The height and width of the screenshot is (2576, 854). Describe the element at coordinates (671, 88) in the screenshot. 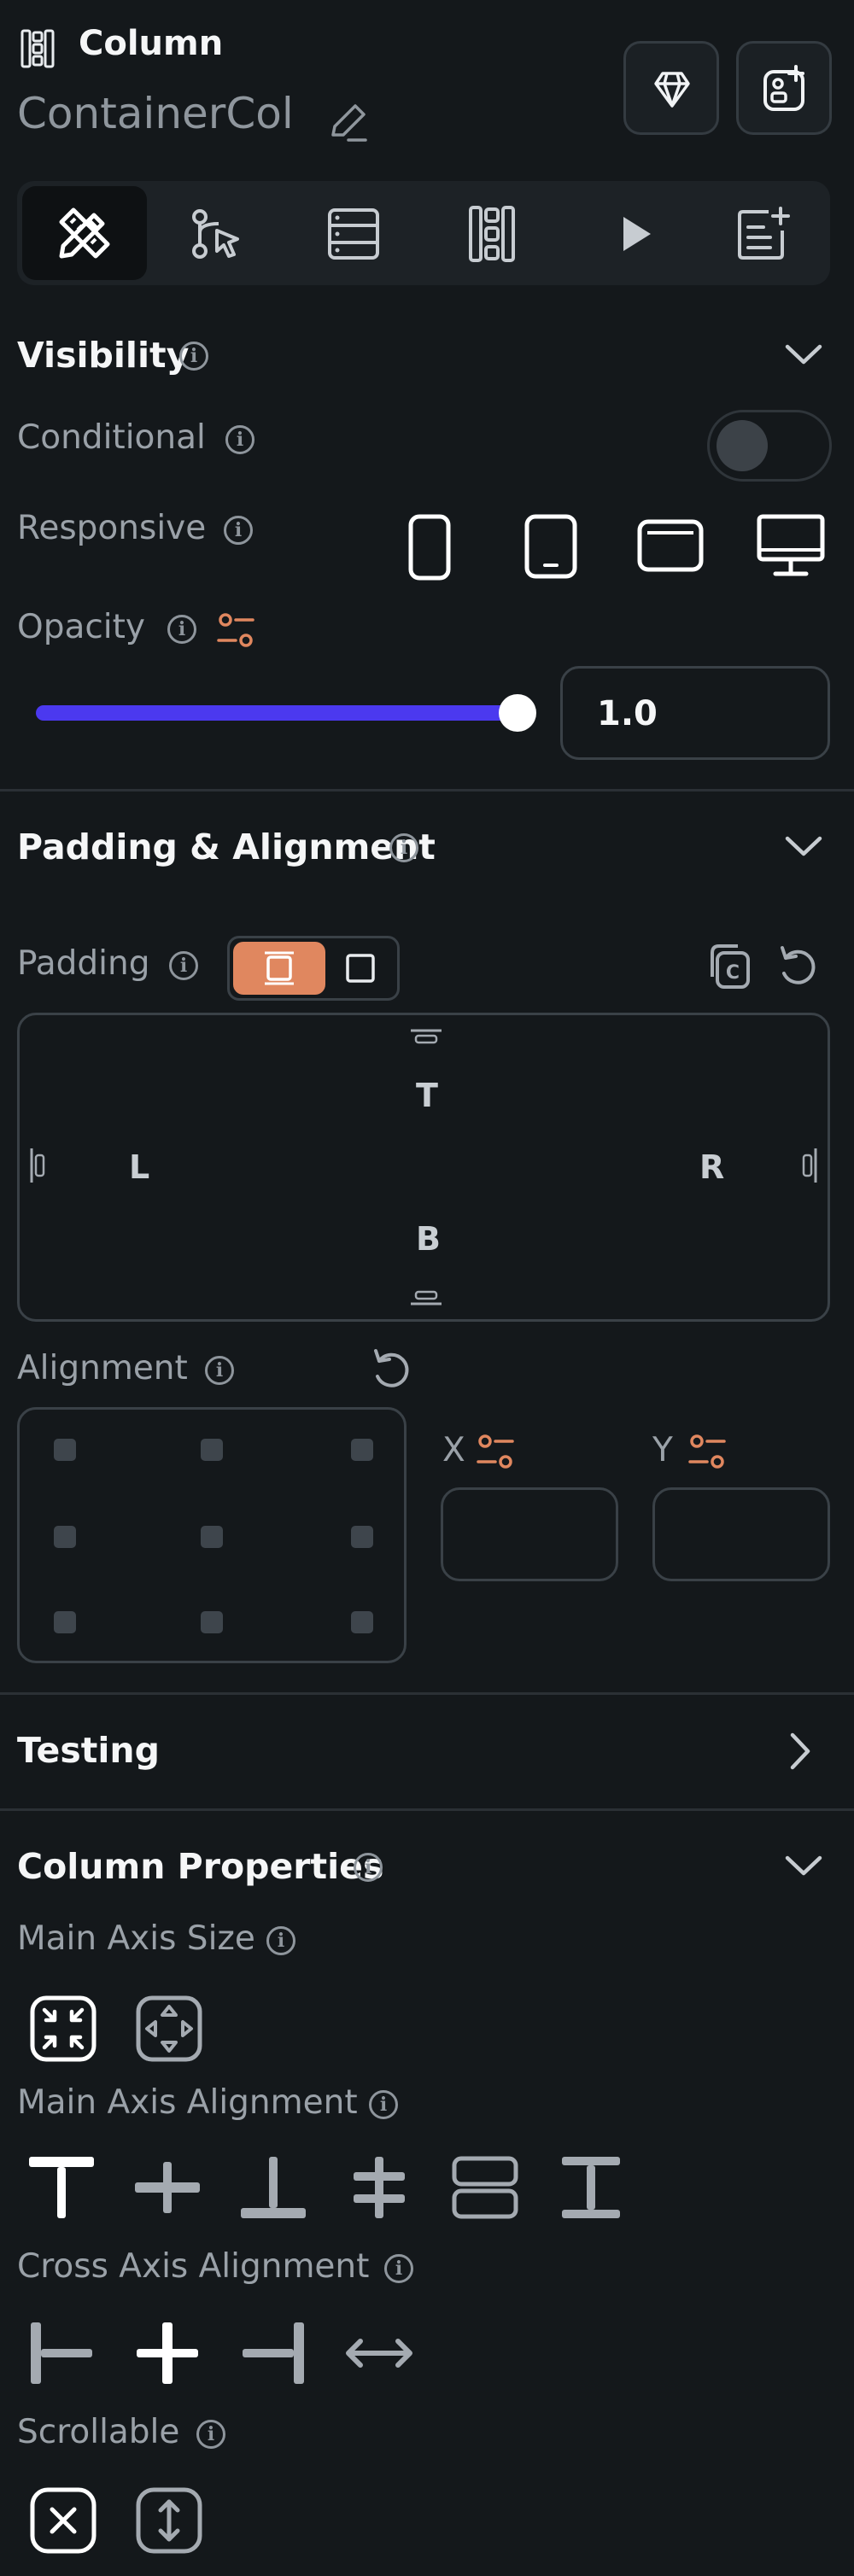

I see `premium-button` at that location.